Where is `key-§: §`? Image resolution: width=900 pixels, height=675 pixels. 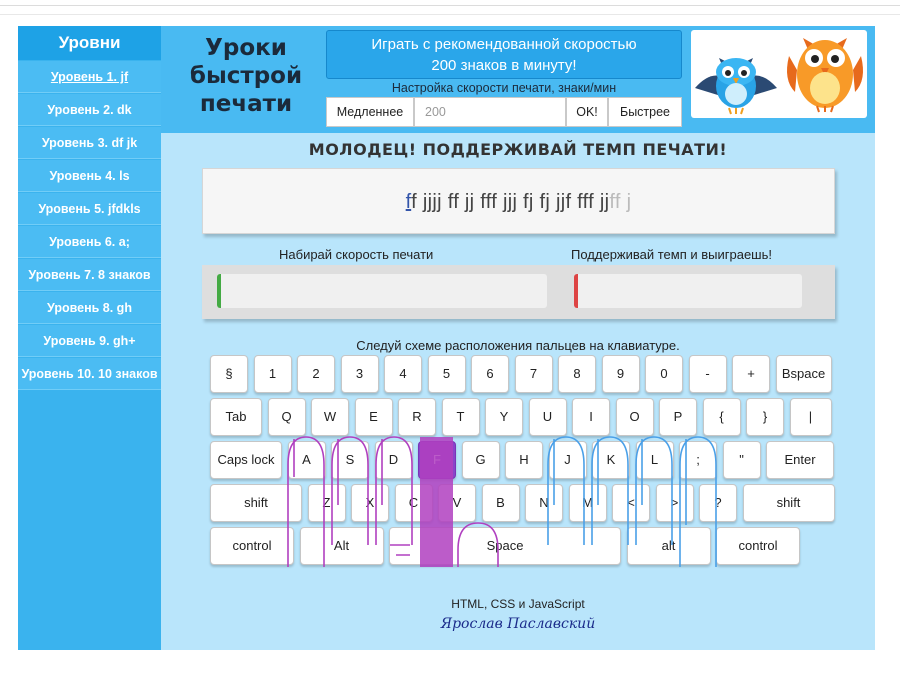
key-§: § is located at coordinates (229, 374).